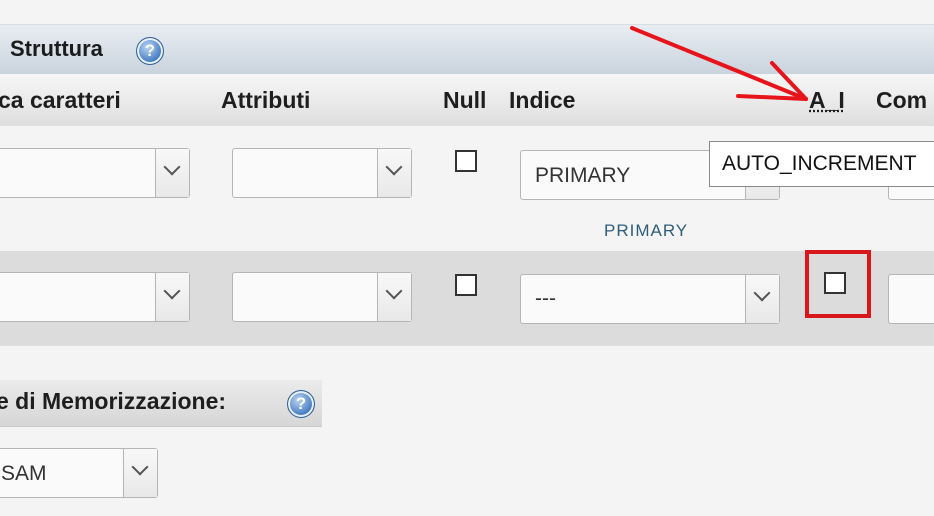 The width and height of the screenshot is (934, 516). What do you see at coordinates (79, 473) in the screenshot?
I see `storage-engine-select: SAM` at bounding box center [79, 473].